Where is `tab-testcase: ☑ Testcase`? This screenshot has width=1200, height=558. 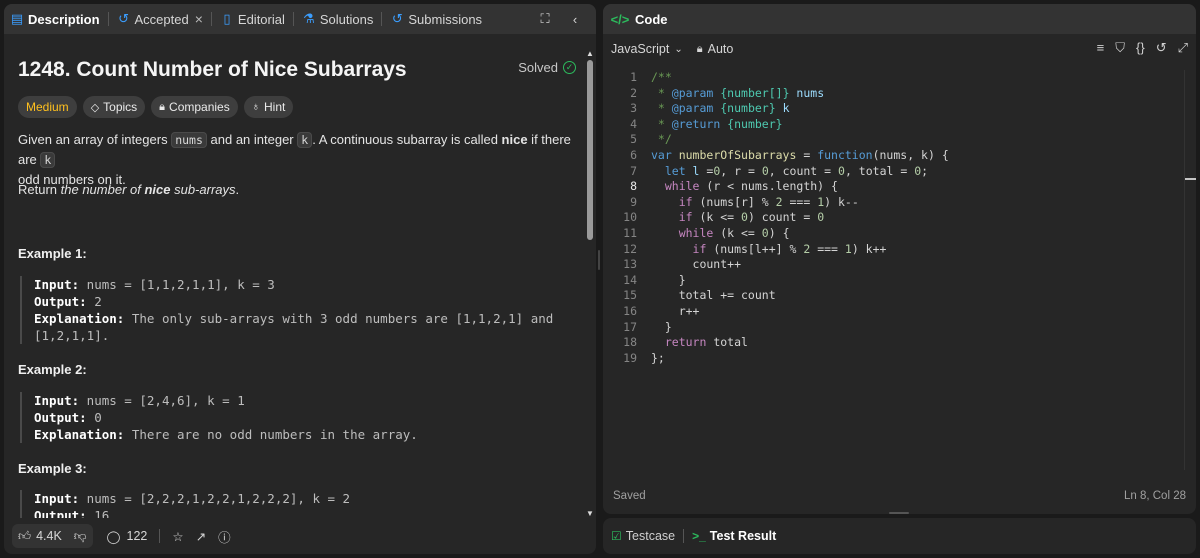
tab-testcase: ☑ Testcase is located at coordinates (643, 536).